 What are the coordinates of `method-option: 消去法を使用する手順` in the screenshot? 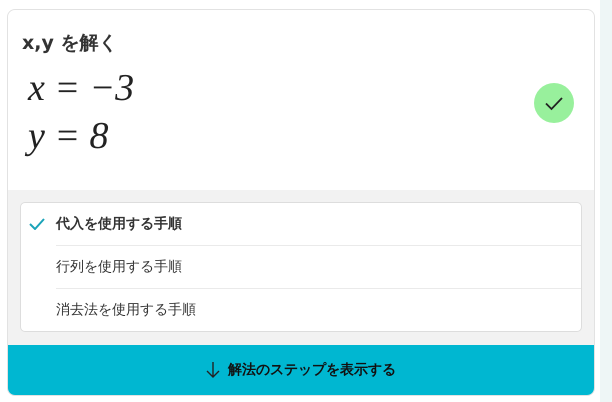 It's located at (318, 310).